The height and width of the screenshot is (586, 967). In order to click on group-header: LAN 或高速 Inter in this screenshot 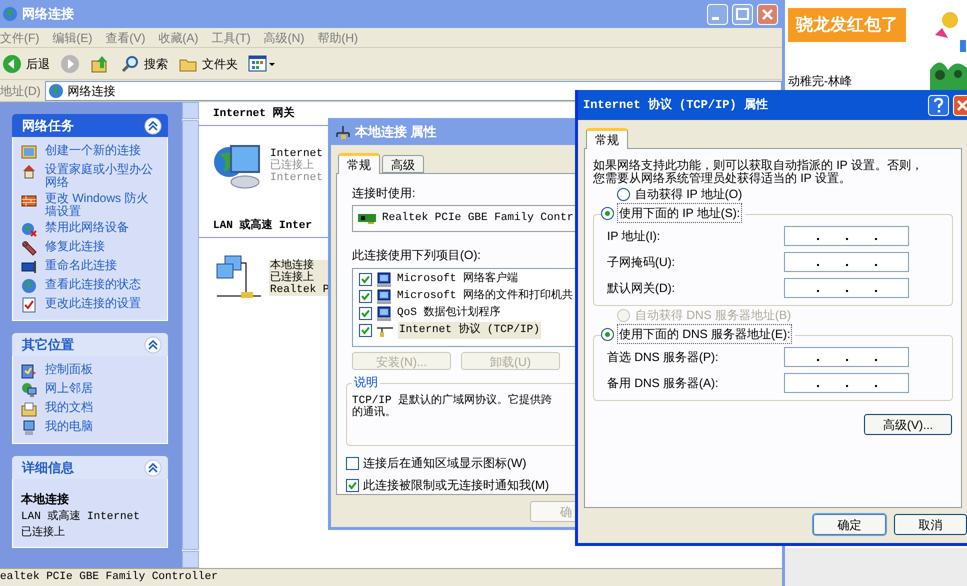, I will do `click(262, 226)`.